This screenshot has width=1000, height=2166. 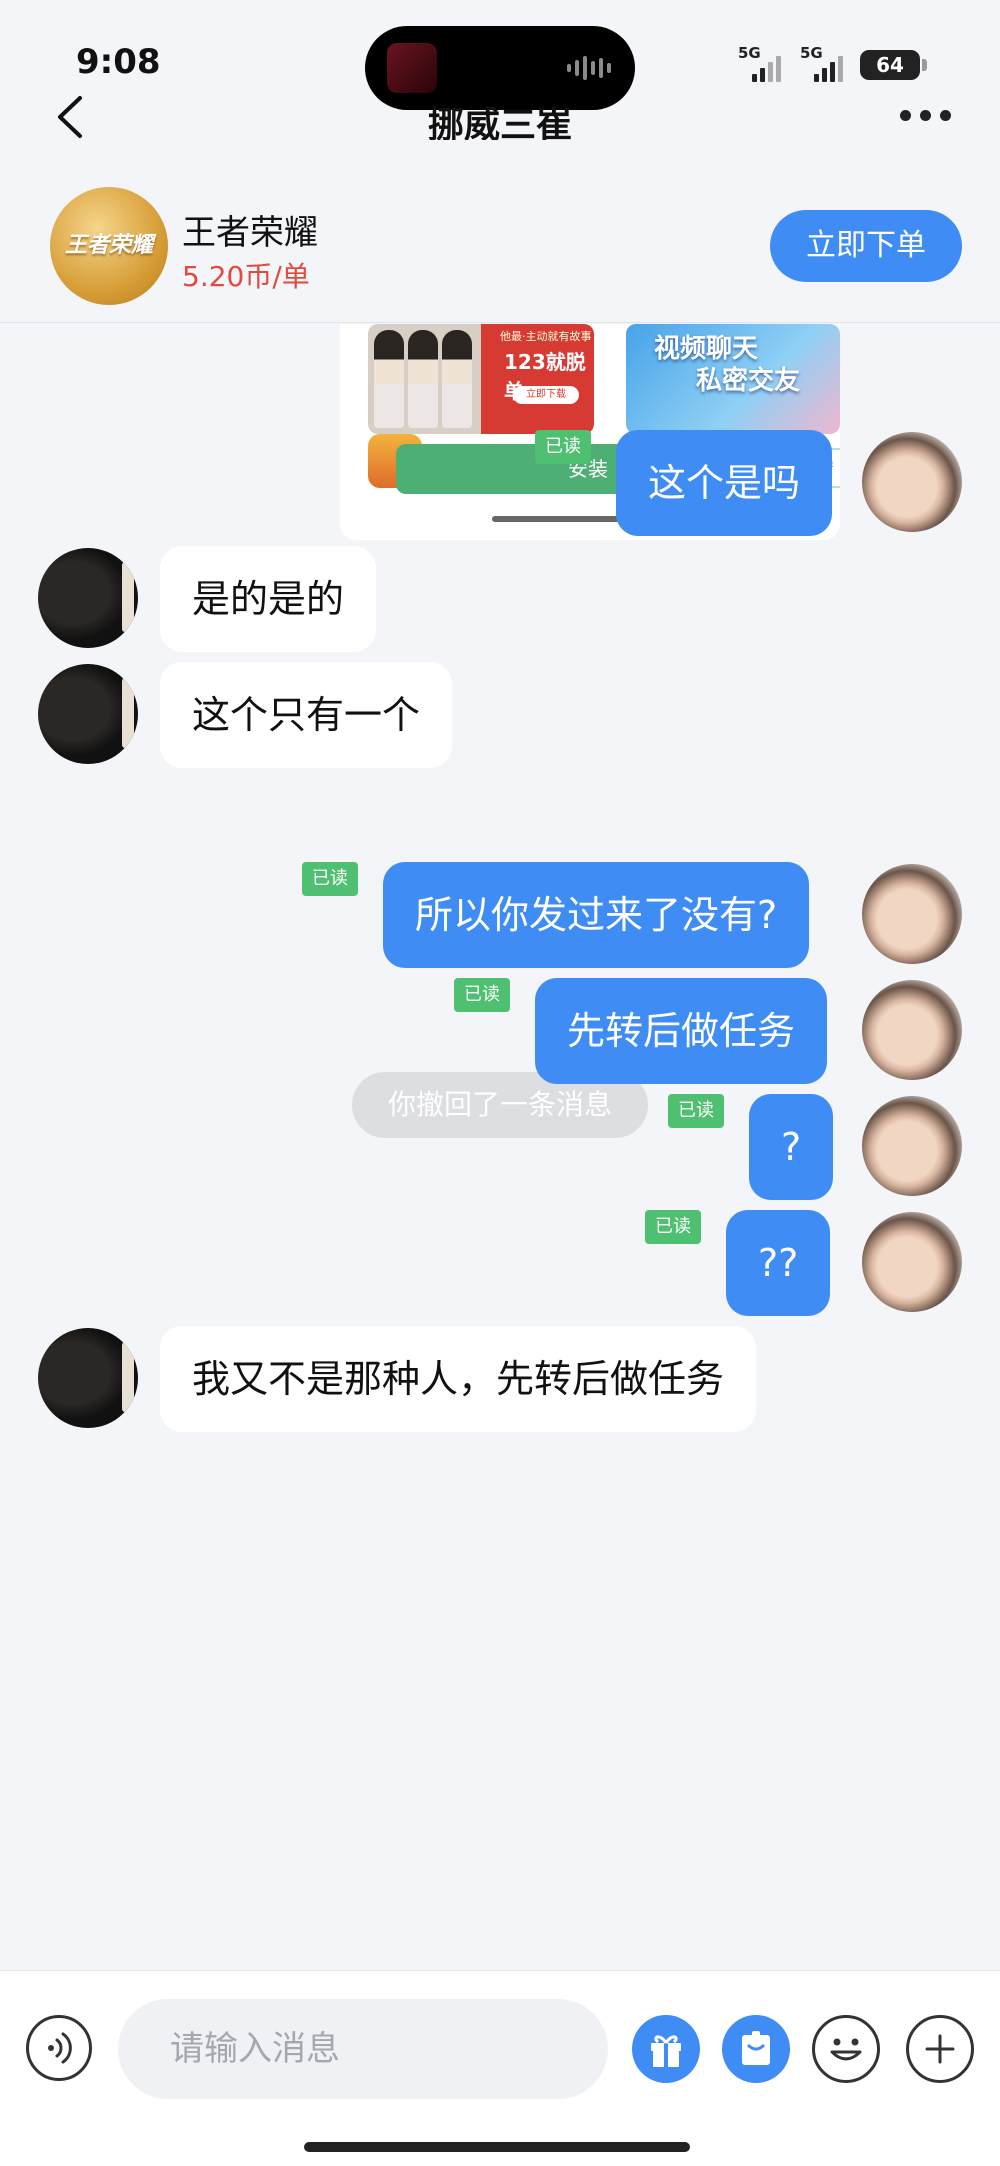 I want to click on message-row-sent: 已读 ??, so click(x=500, y=1265).